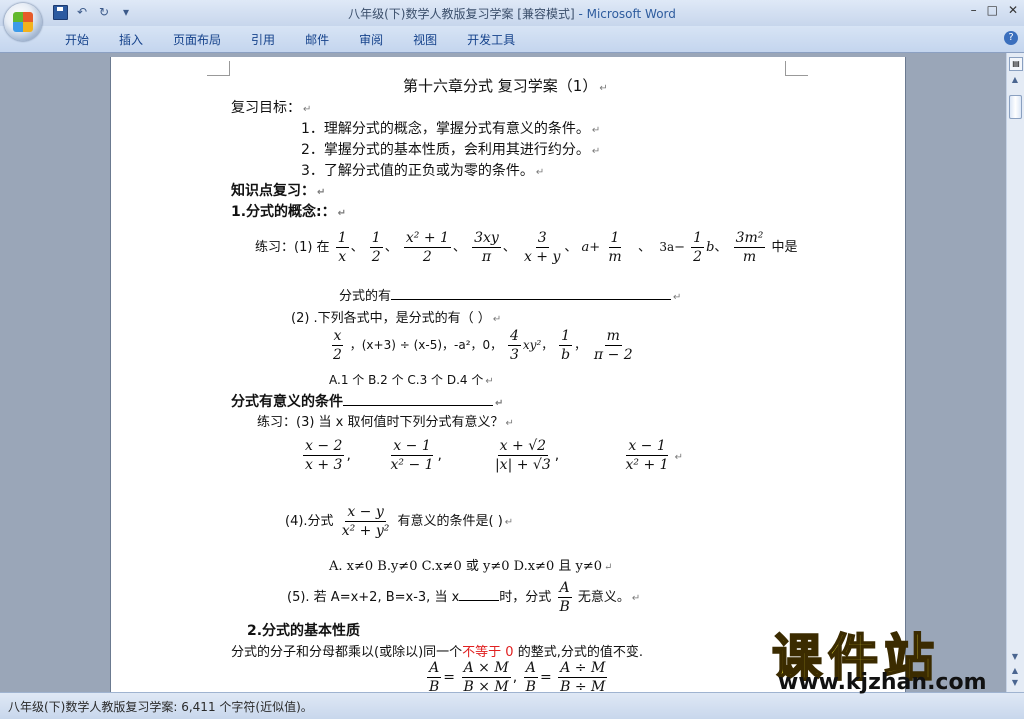  Describe the element at coordinates (1015, 107) in the screenshot. I see `scroll-thumb` at that location.